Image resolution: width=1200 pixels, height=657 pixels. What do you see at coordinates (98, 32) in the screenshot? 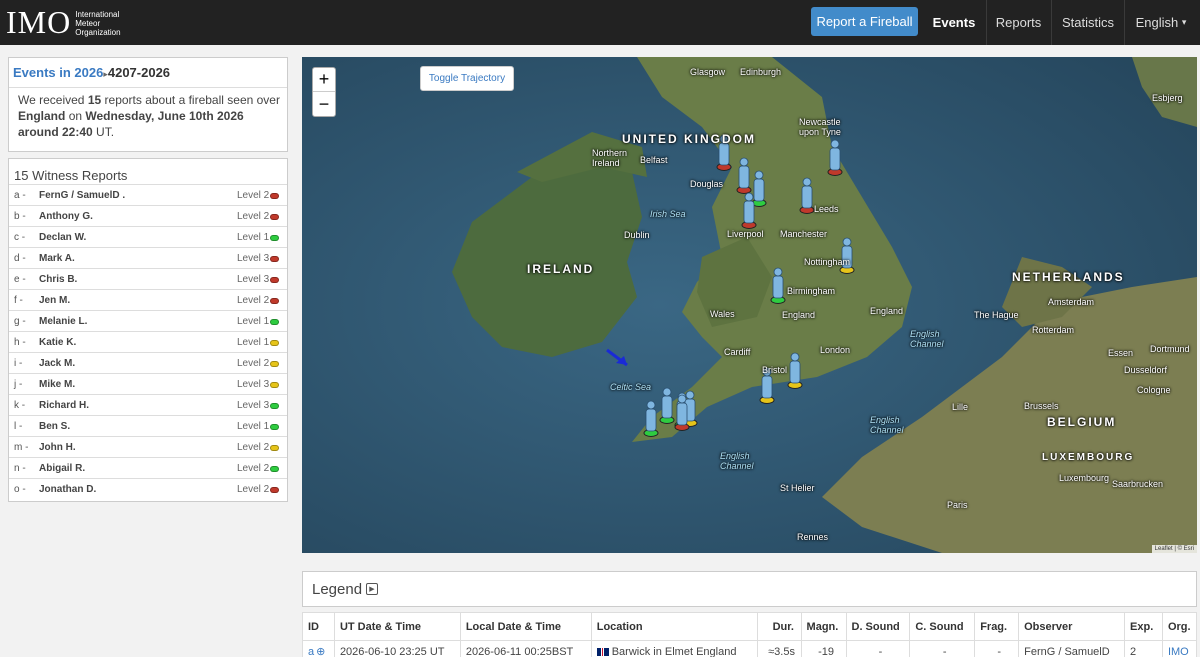
I see `logo-subtitle-line: Organization` at bounding box center [98, 32].